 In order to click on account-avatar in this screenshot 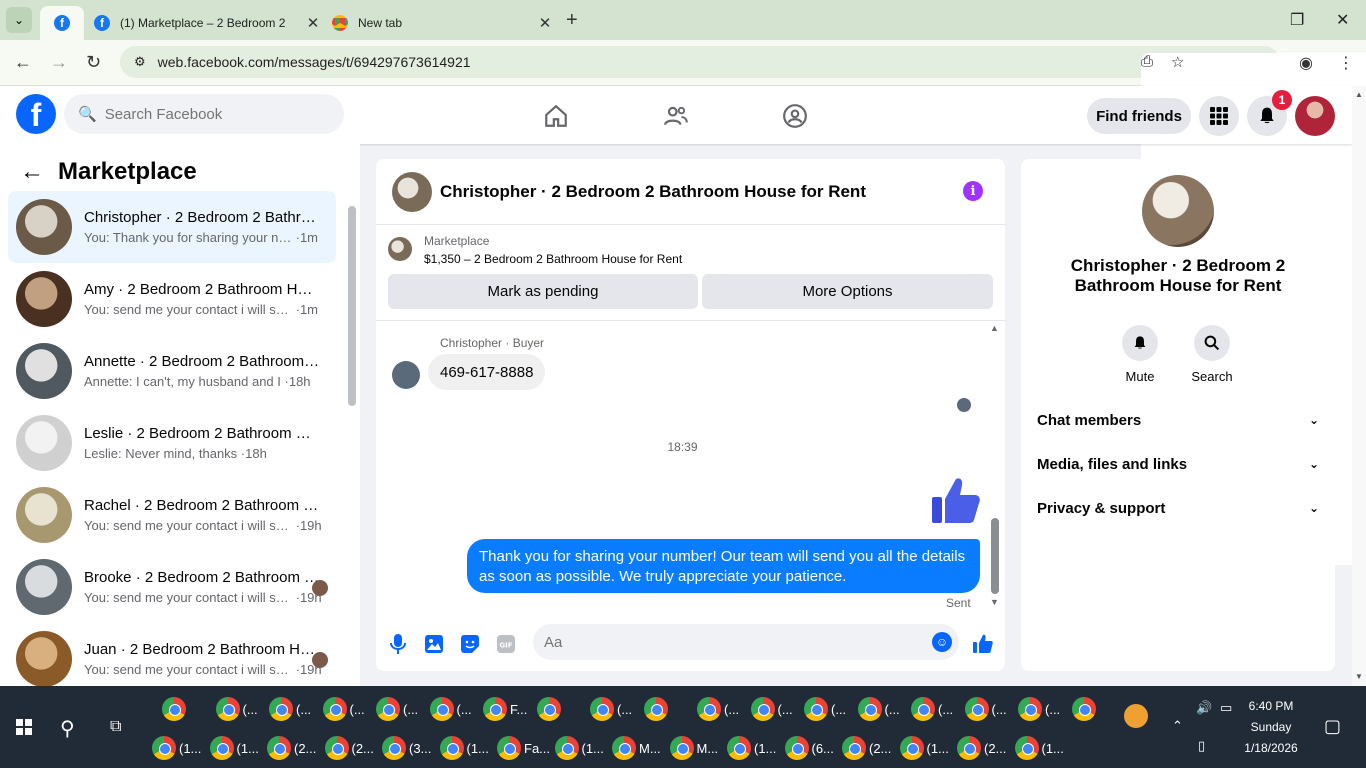, I will do `click(1315, 116)`.